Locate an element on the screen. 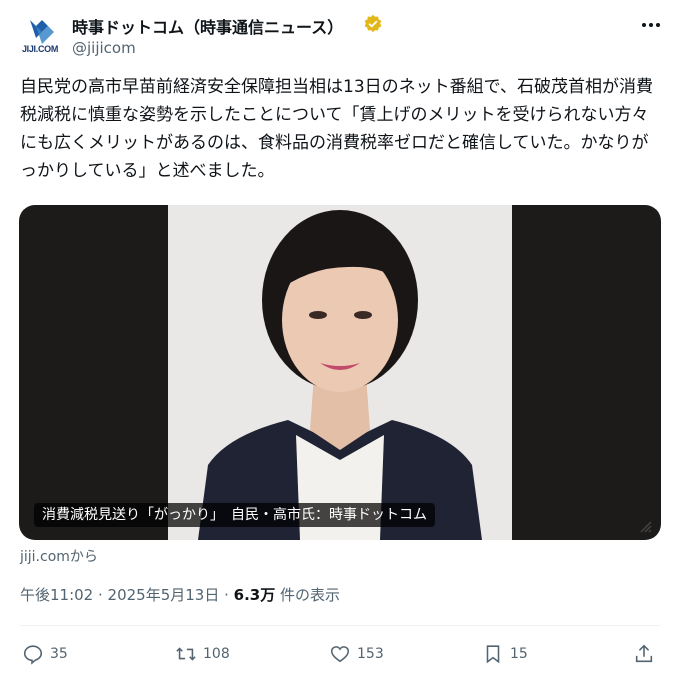 The image size is (679, 680). repost-count: 108 is located at coordinates (216, 654).